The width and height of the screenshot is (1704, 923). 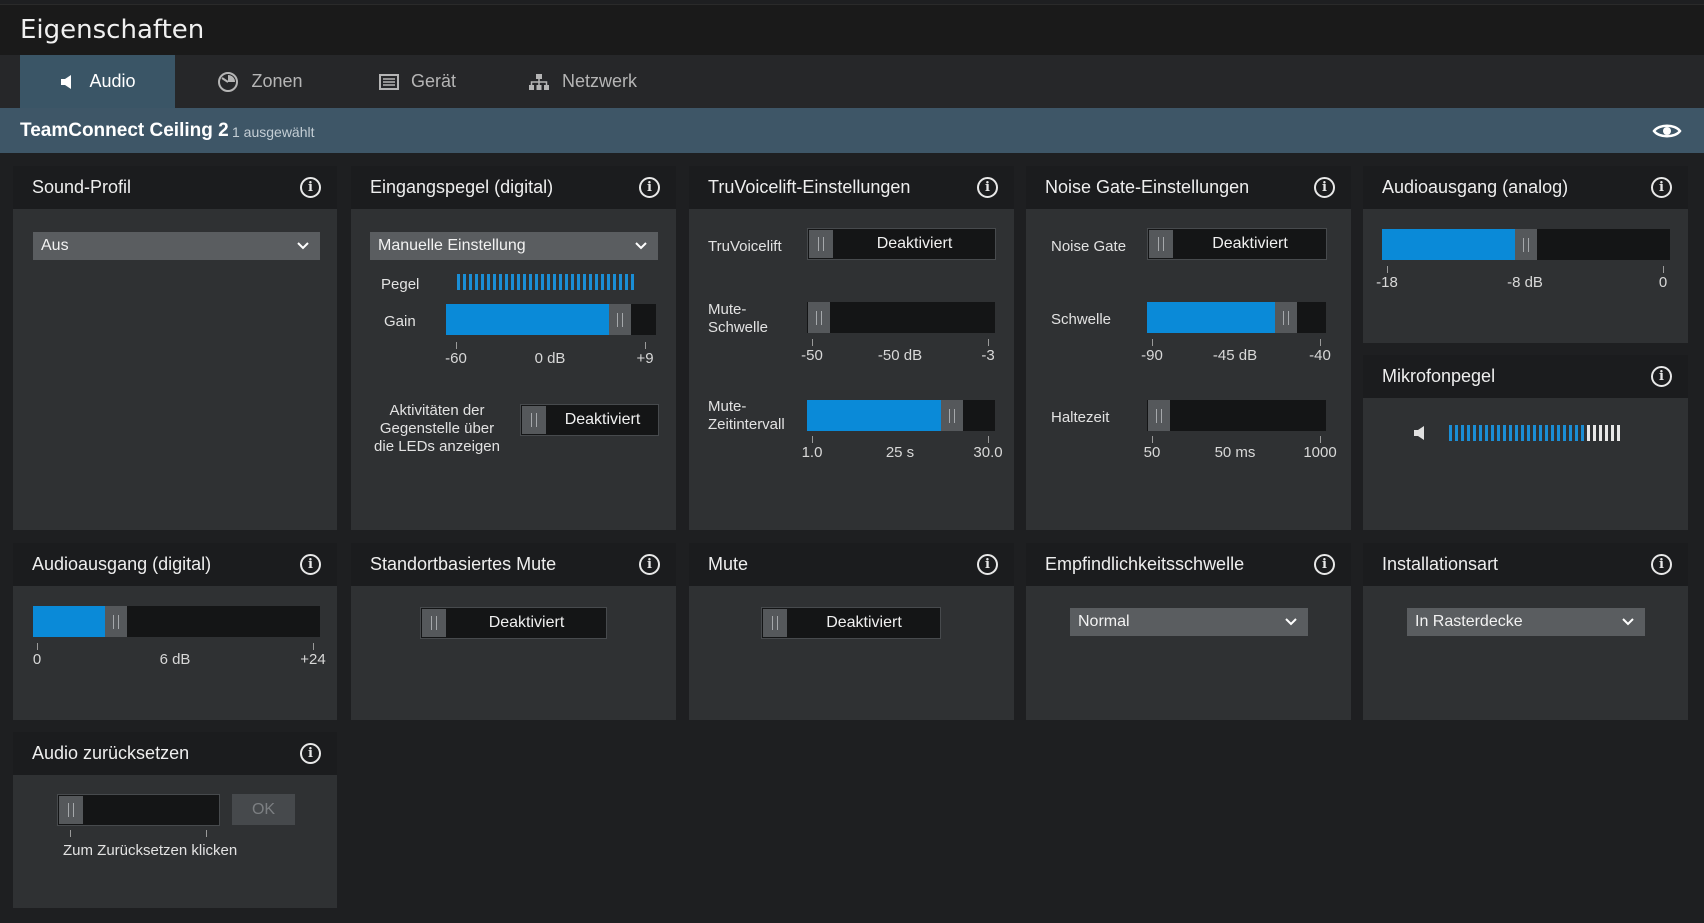 What do you see at coordinates (176, 621) in the screenshot?
I see `digital-output-slider` at bounding box center [176, 621].